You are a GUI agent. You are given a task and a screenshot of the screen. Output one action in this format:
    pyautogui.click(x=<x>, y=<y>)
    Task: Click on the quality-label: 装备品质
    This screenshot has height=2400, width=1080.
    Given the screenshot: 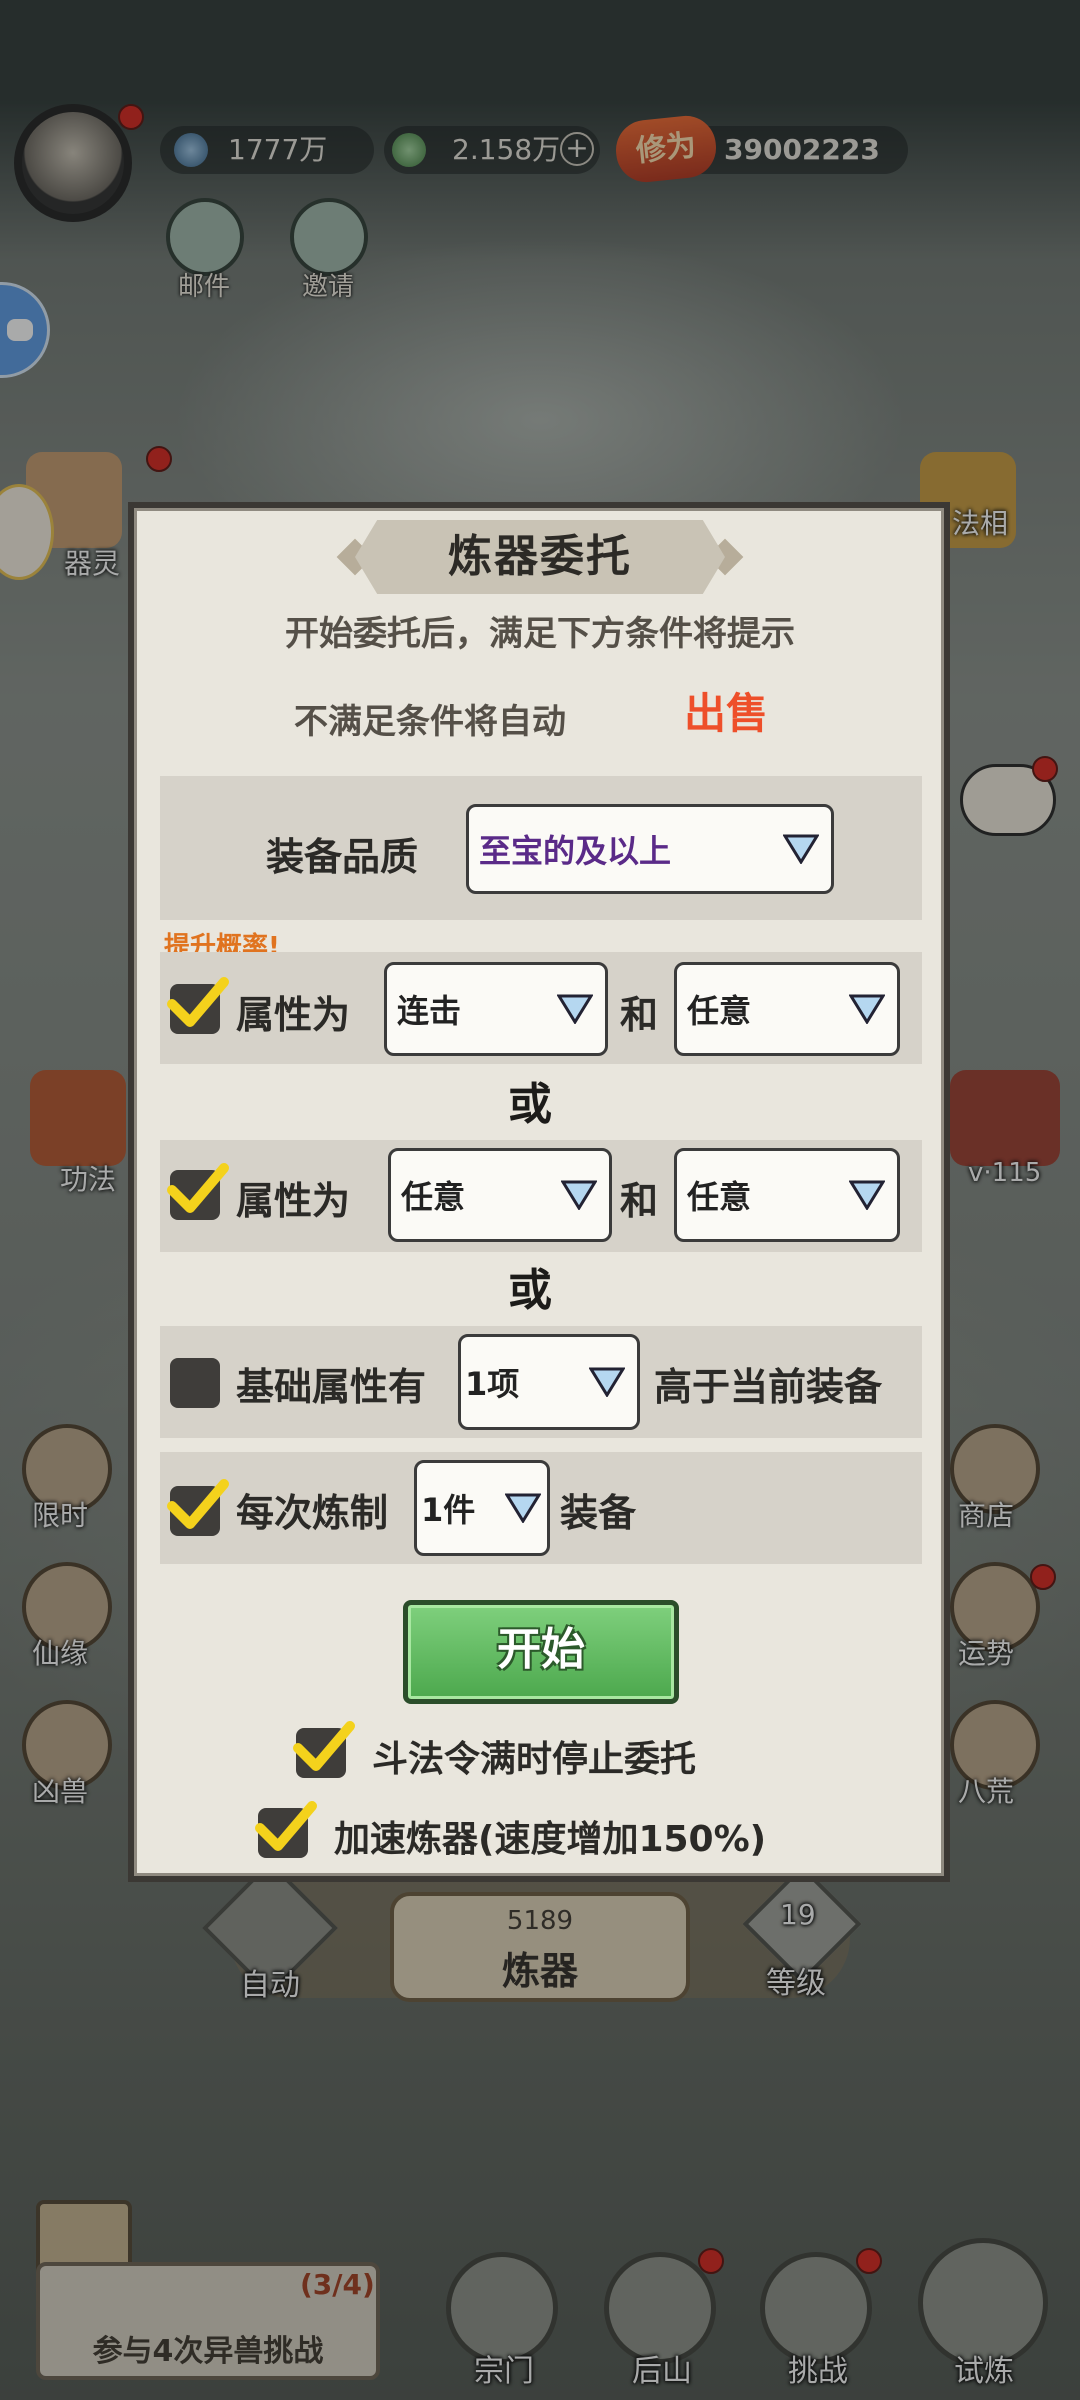 What is the action you would take?
    pyautogui.click(x=342, y=857)
    